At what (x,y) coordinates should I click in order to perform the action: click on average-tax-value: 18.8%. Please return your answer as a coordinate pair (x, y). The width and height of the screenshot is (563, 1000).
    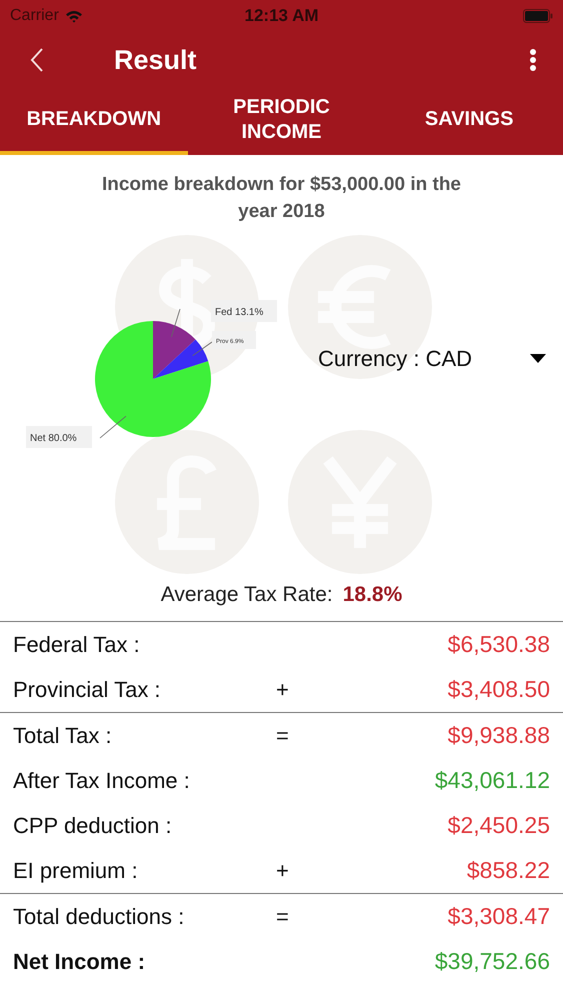
    Looking at the image, I should click on (372, 595).